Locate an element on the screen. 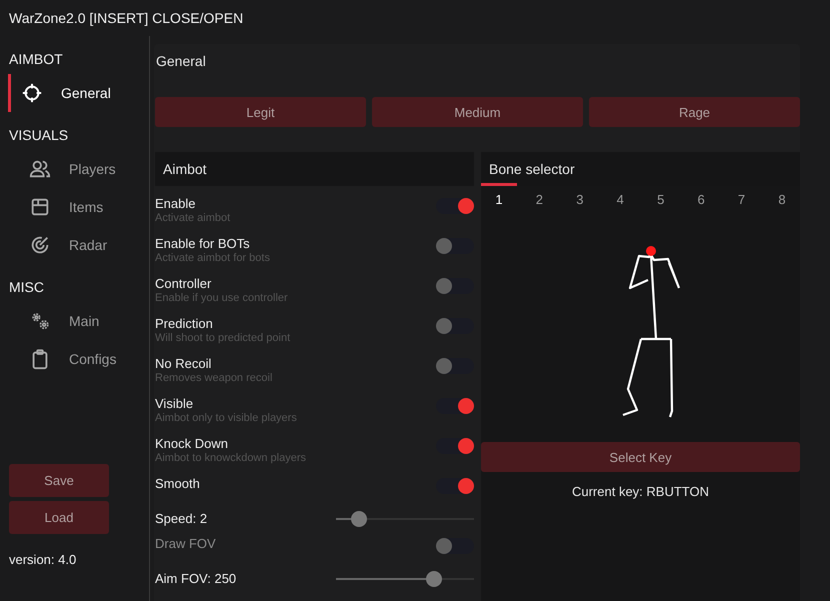  save-button: Save is located at coordinates (59, 480).